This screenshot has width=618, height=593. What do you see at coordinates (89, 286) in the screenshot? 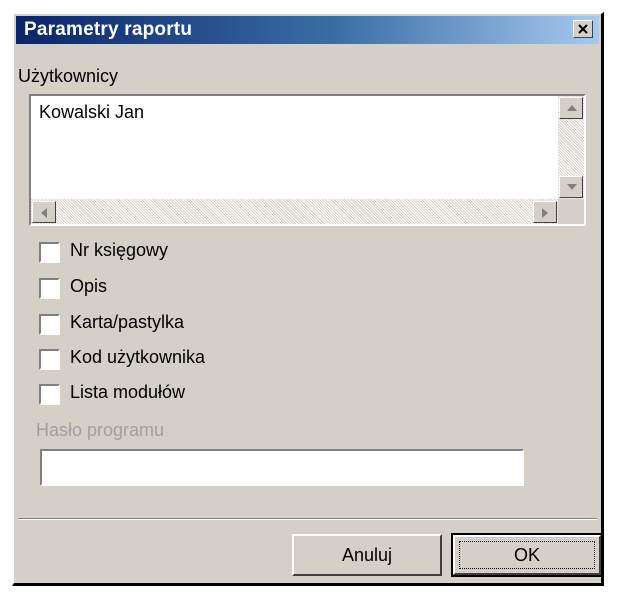
I see `checkbox-label: Opis` at bounding box center [89, 286].